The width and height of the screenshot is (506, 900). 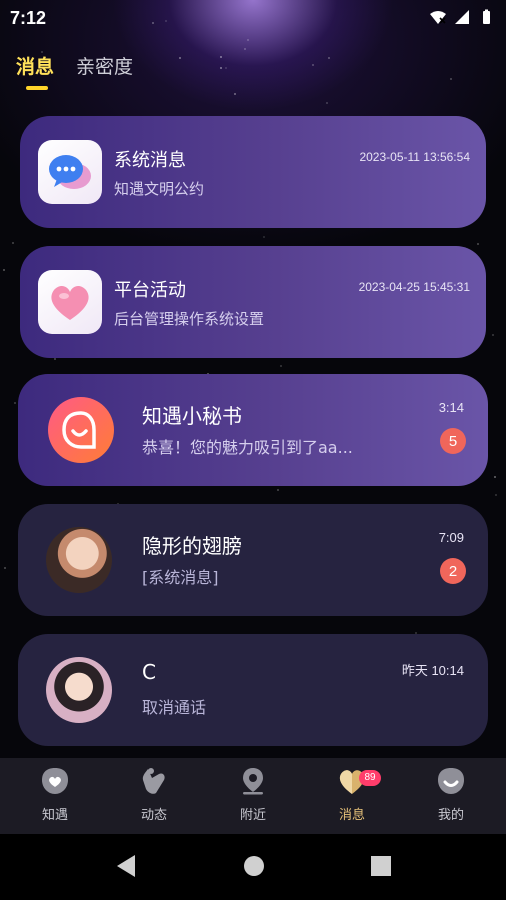 I want to click on tab-label: 消息, so click(x=35, y=67).